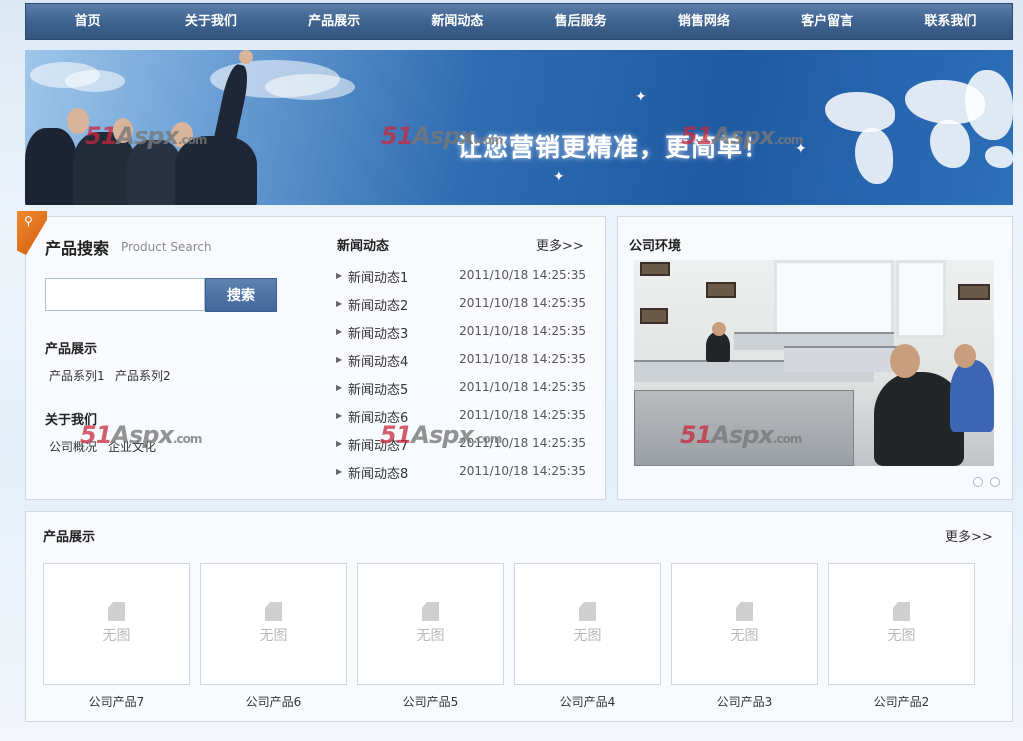 This screenshot has width=1023, height=741. Describe the element at coordinates (560, 244) in the screenshot. I see `news-more-link: 更多>>` at that location.